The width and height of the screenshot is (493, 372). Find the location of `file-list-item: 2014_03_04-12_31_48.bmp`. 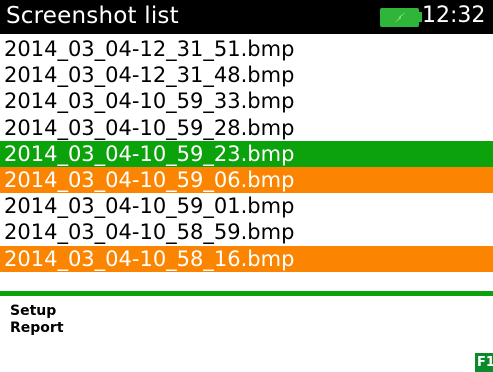

file-list-item: 2014_03_04-12_31_48.bmp is located at coordinates (246, 75).